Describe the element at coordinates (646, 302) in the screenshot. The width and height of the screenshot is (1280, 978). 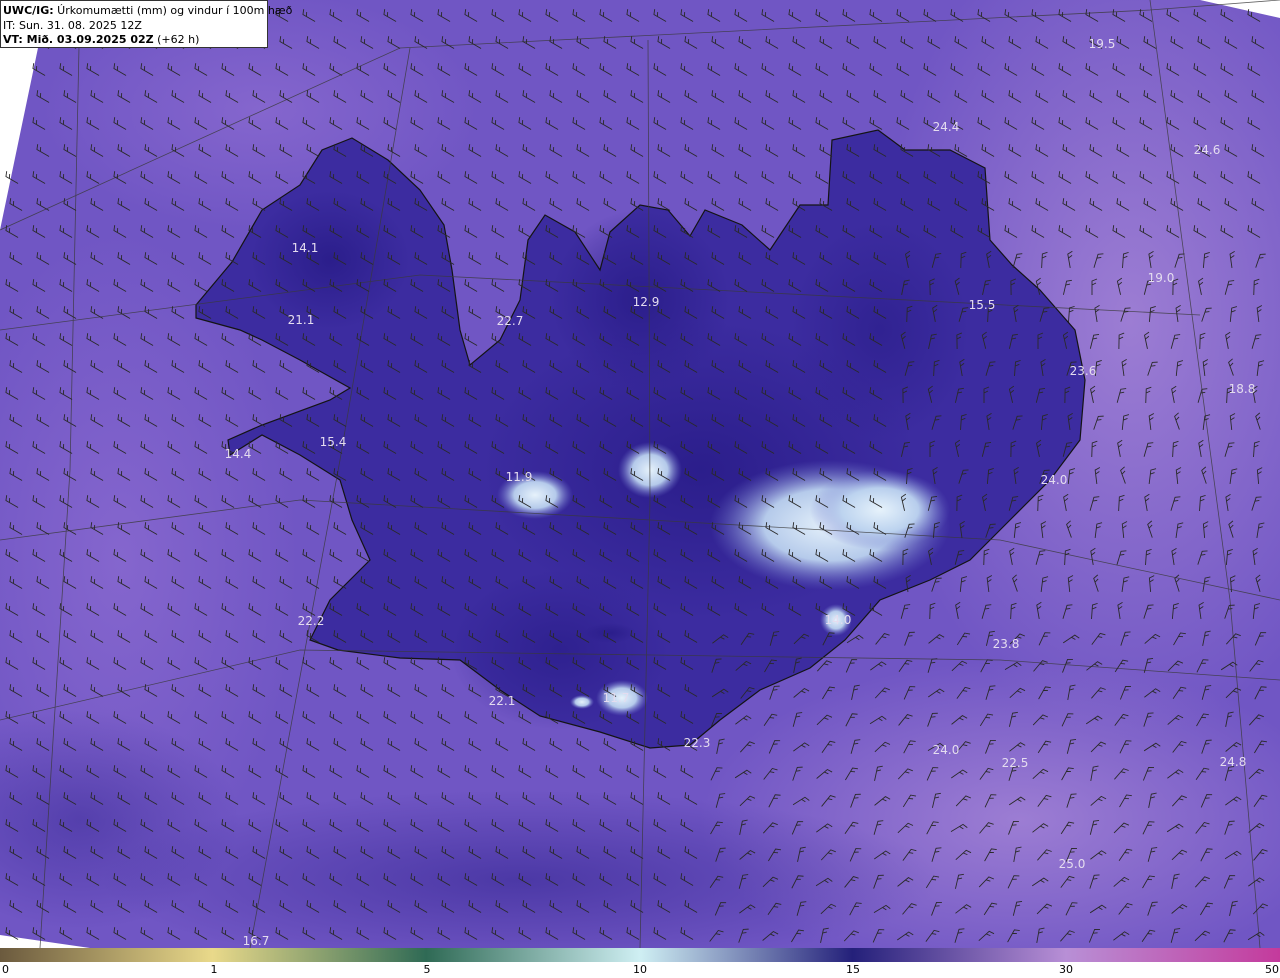
I see `label-12-9: 12.9` at that location.